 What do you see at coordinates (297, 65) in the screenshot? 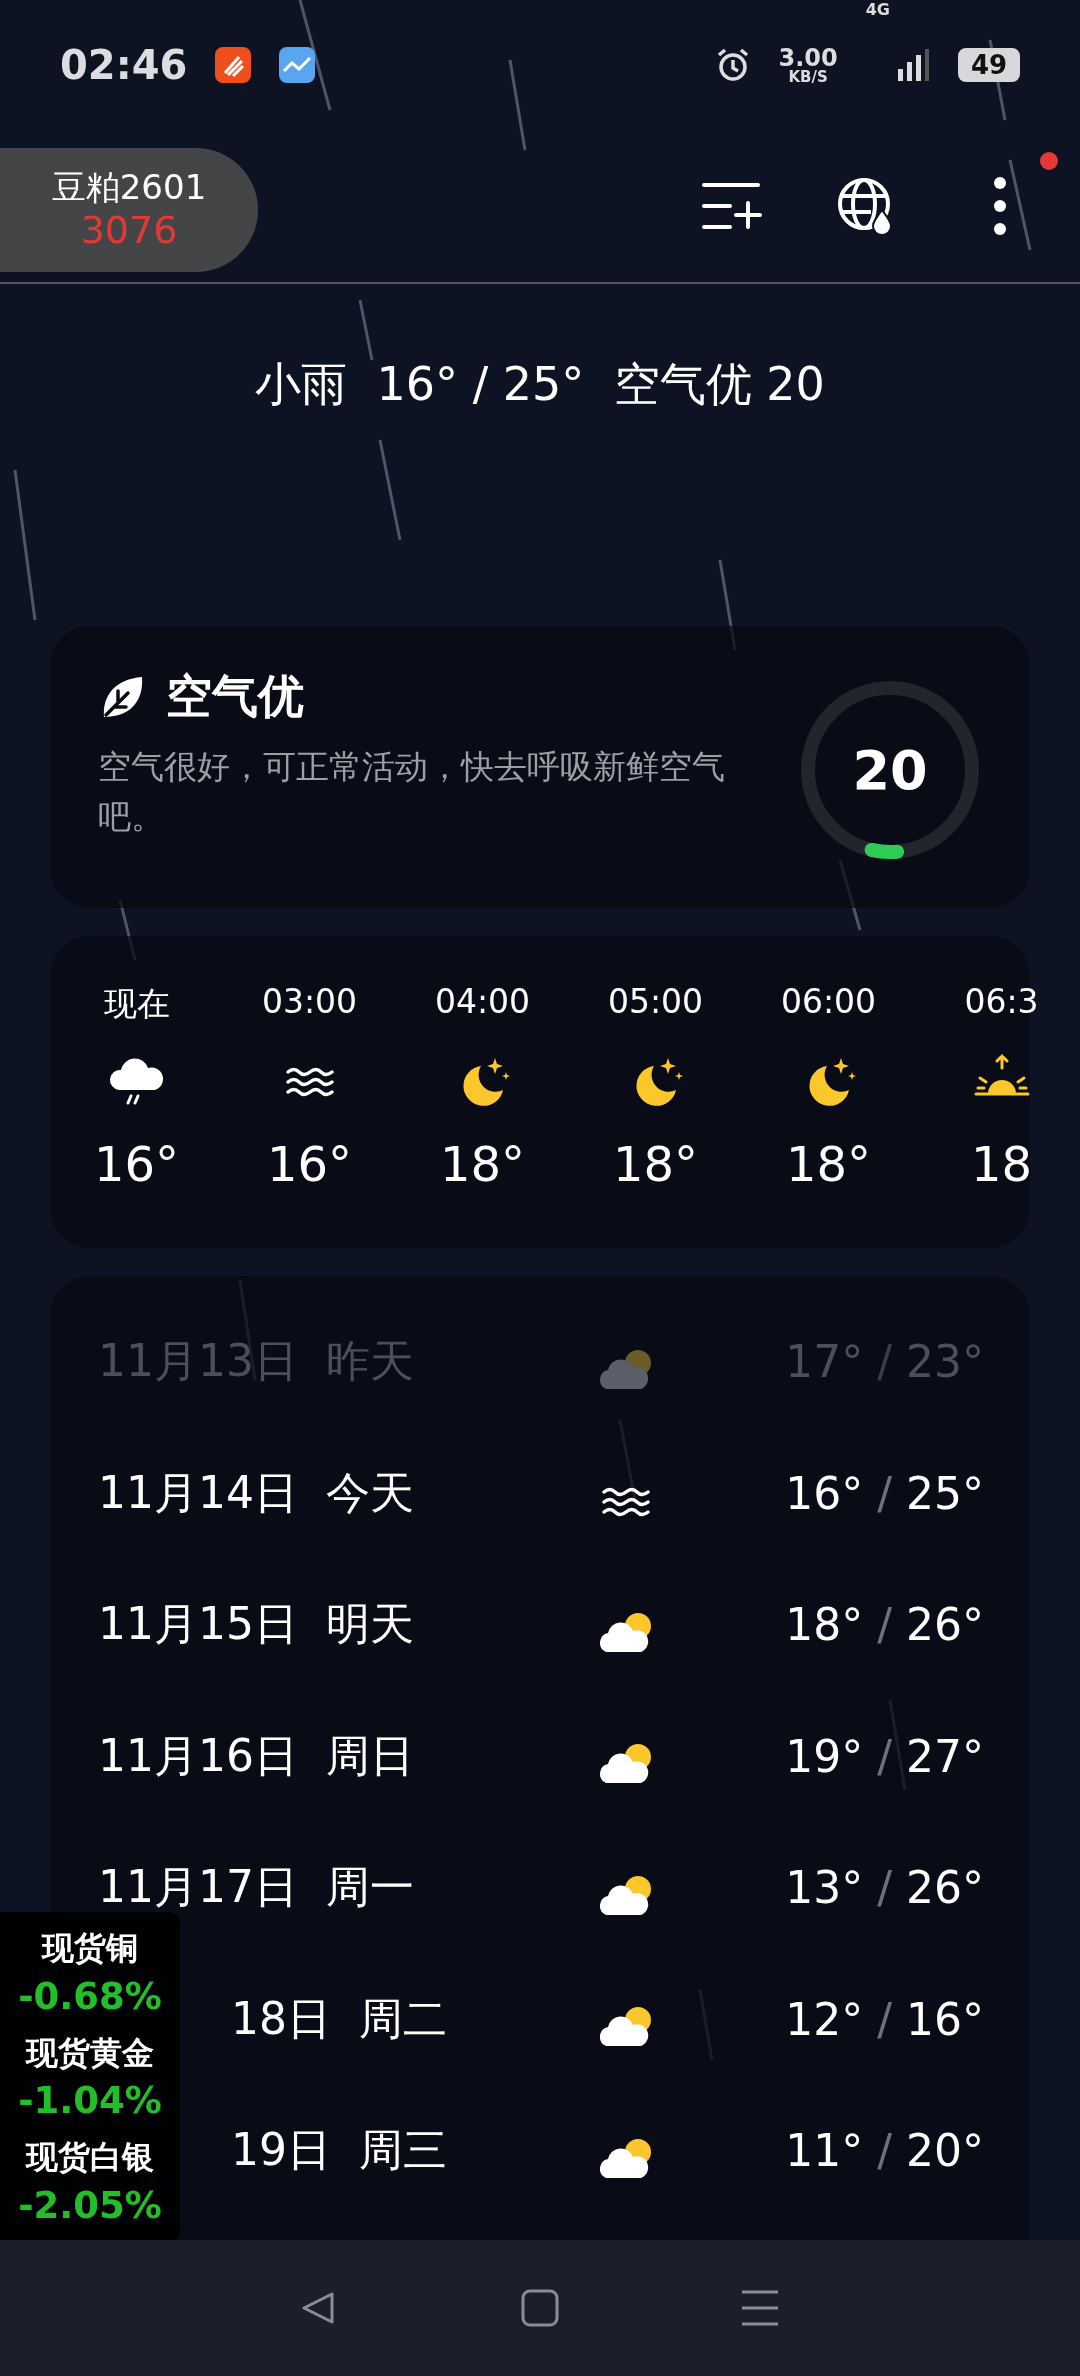
I see `chart-app-icon` at bounding box center [297, 65].